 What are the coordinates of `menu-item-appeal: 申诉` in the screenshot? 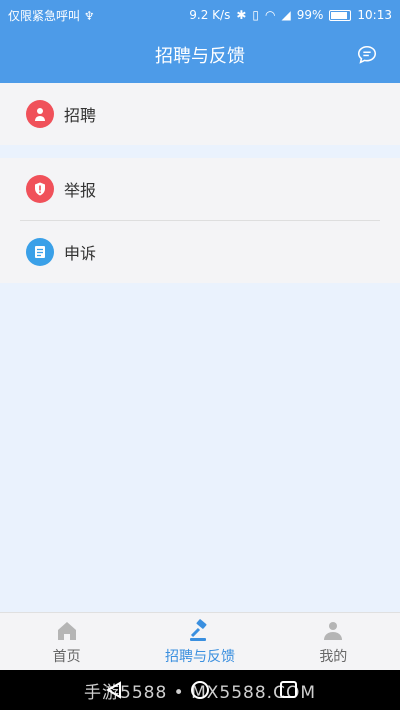 It's located at (200, 252).